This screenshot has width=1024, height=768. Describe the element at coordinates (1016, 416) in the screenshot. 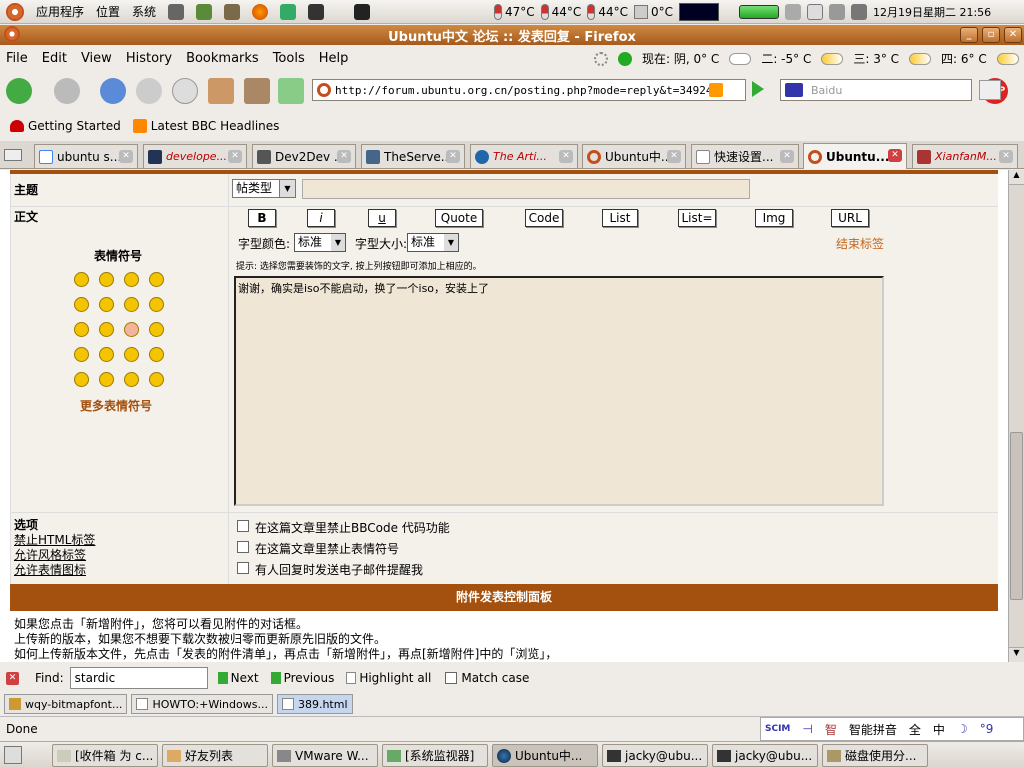

I see `vertical-scrollbar: ▲ ▼` at that location.